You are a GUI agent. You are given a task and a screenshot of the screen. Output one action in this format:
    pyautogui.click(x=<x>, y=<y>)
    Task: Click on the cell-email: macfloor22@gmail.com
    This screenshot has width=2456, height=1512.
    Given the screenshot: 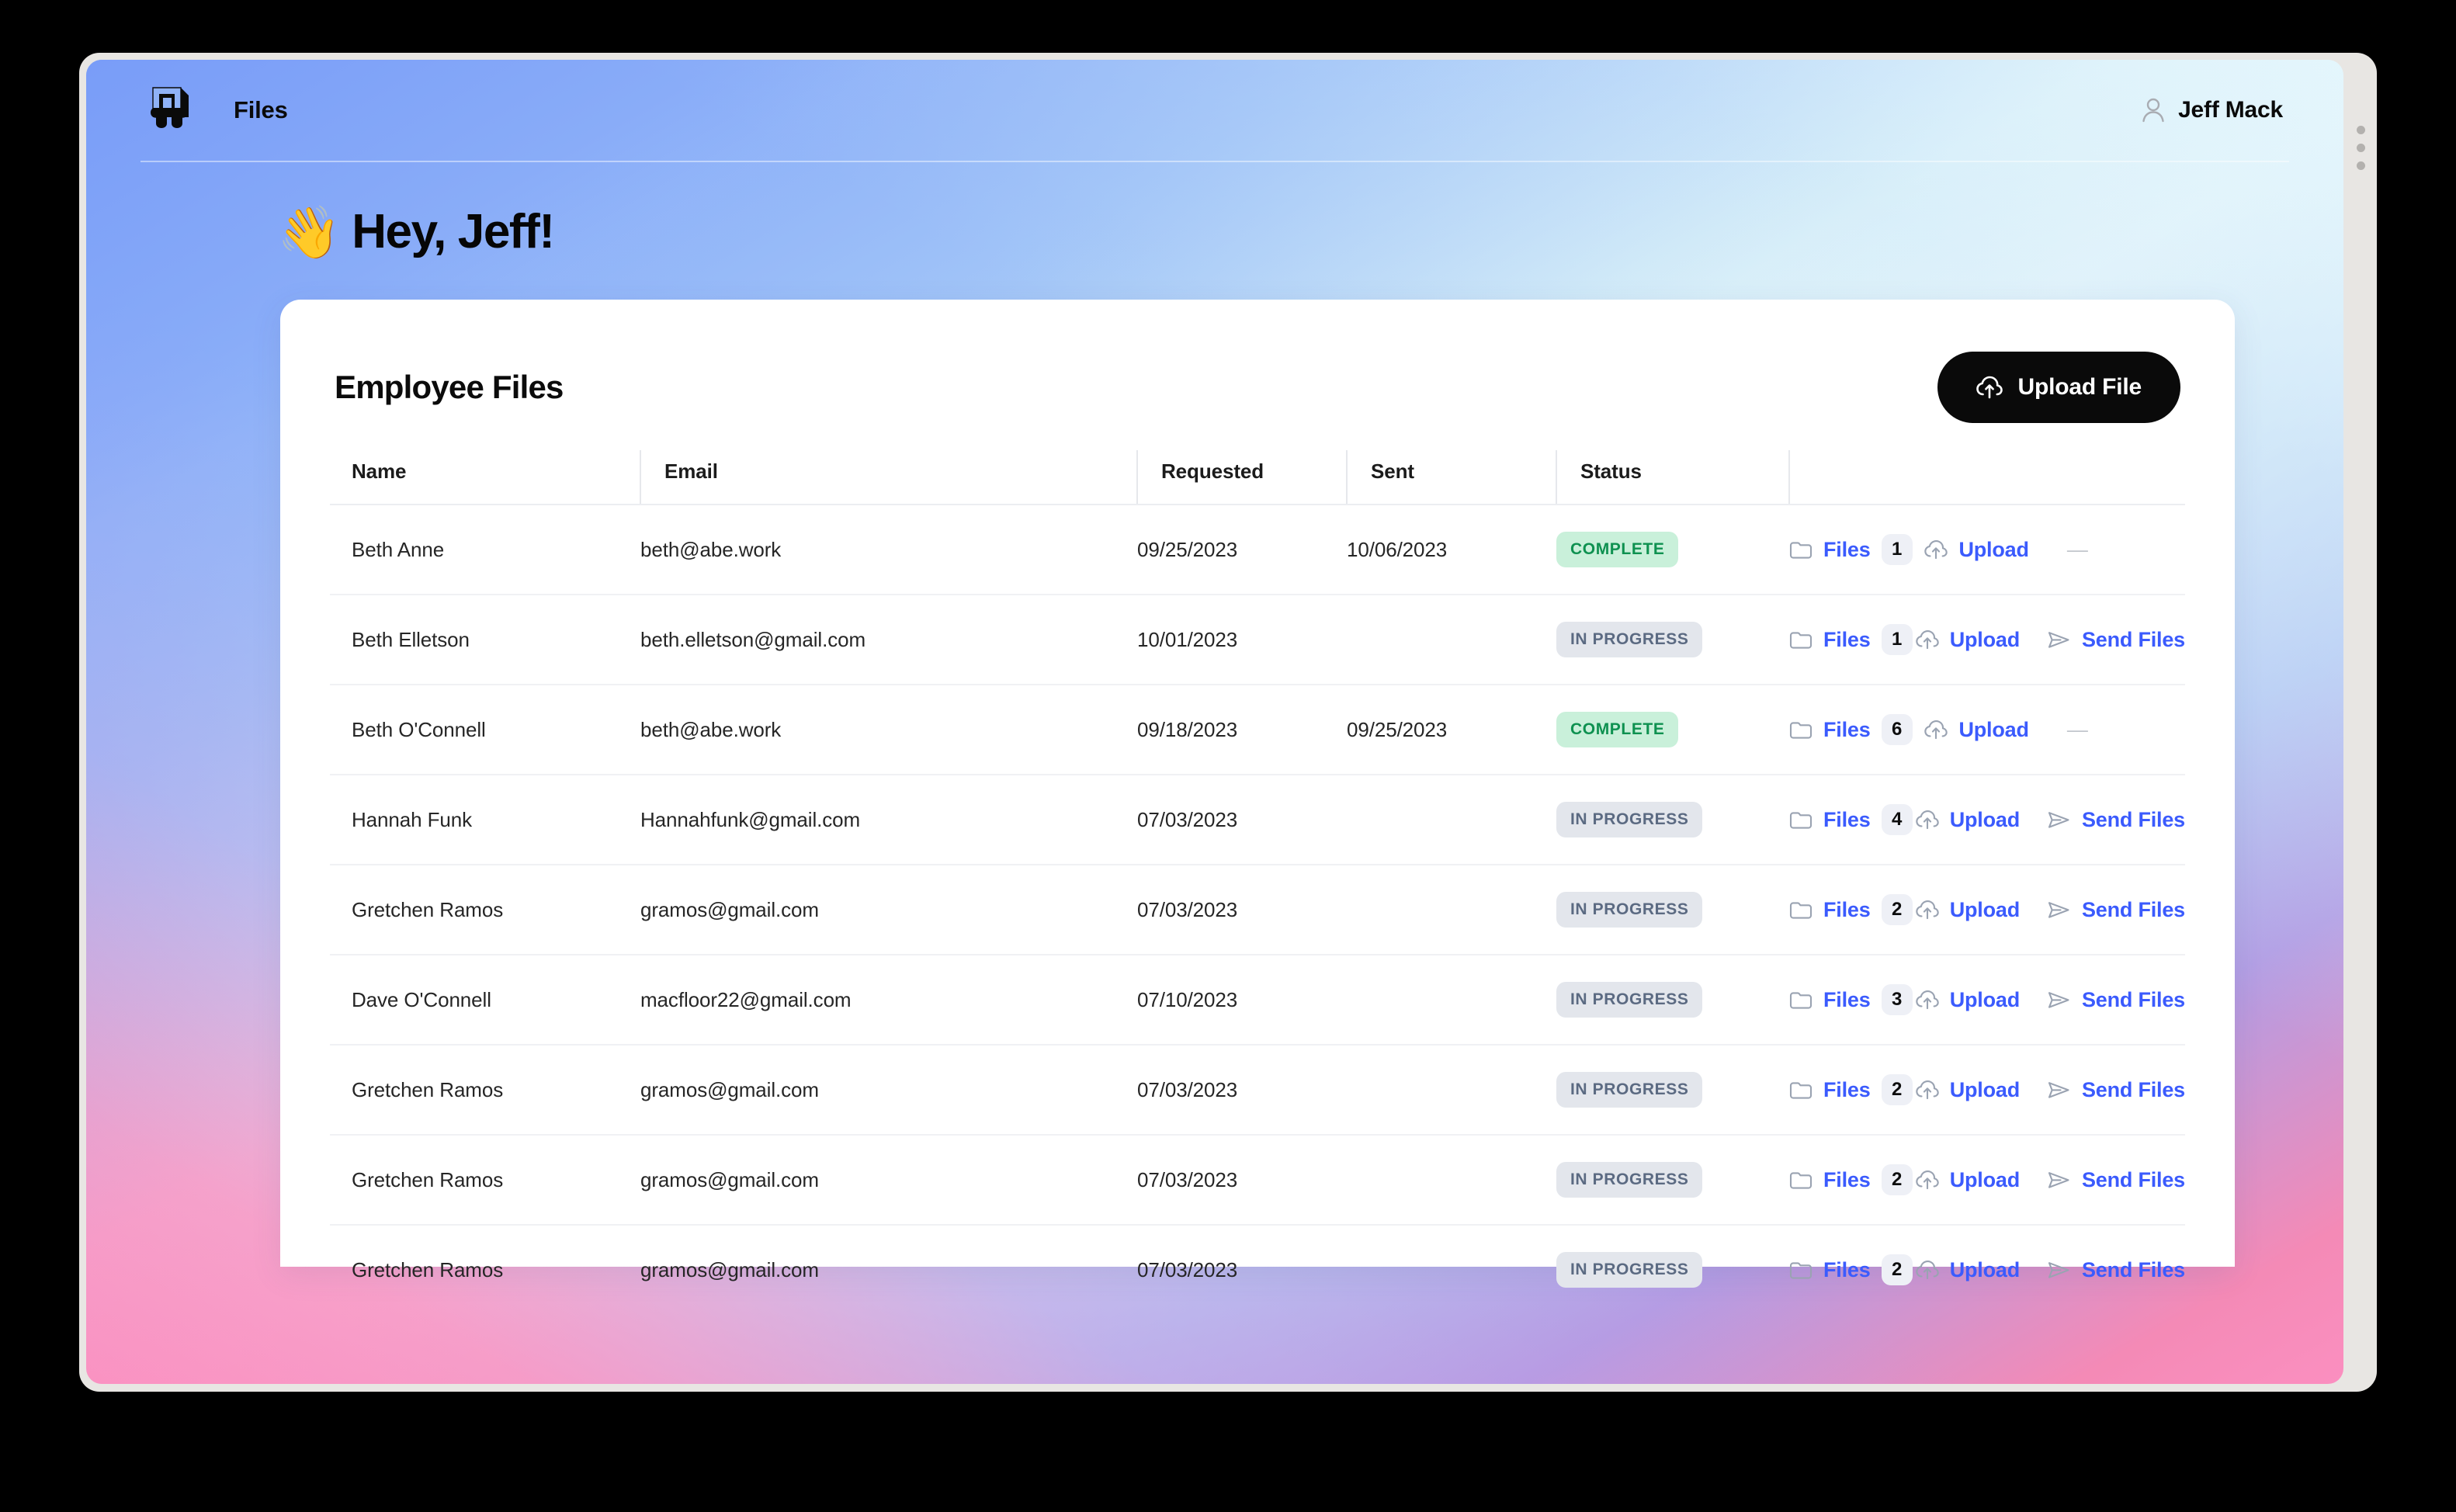 What is the action you would take?
    pyautogui.click(x=888, y=1000)
    